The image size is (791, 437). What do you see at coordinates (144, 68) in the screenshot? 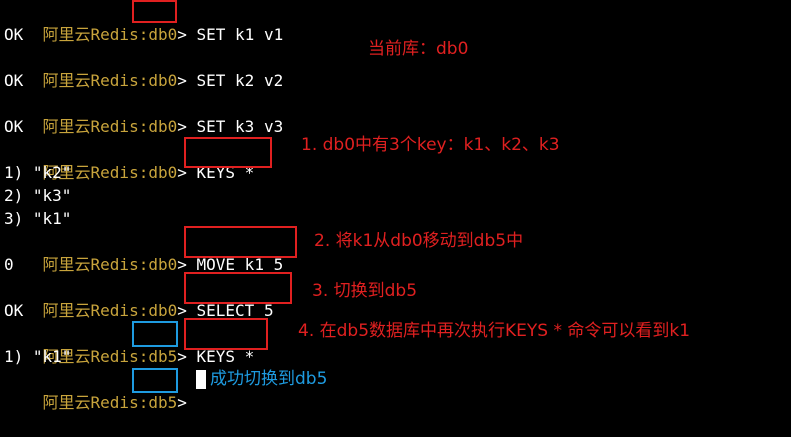
I see `terminal-line: 阿里云Redis:db0> SET k2 v2` at bounding box center [144, 68].